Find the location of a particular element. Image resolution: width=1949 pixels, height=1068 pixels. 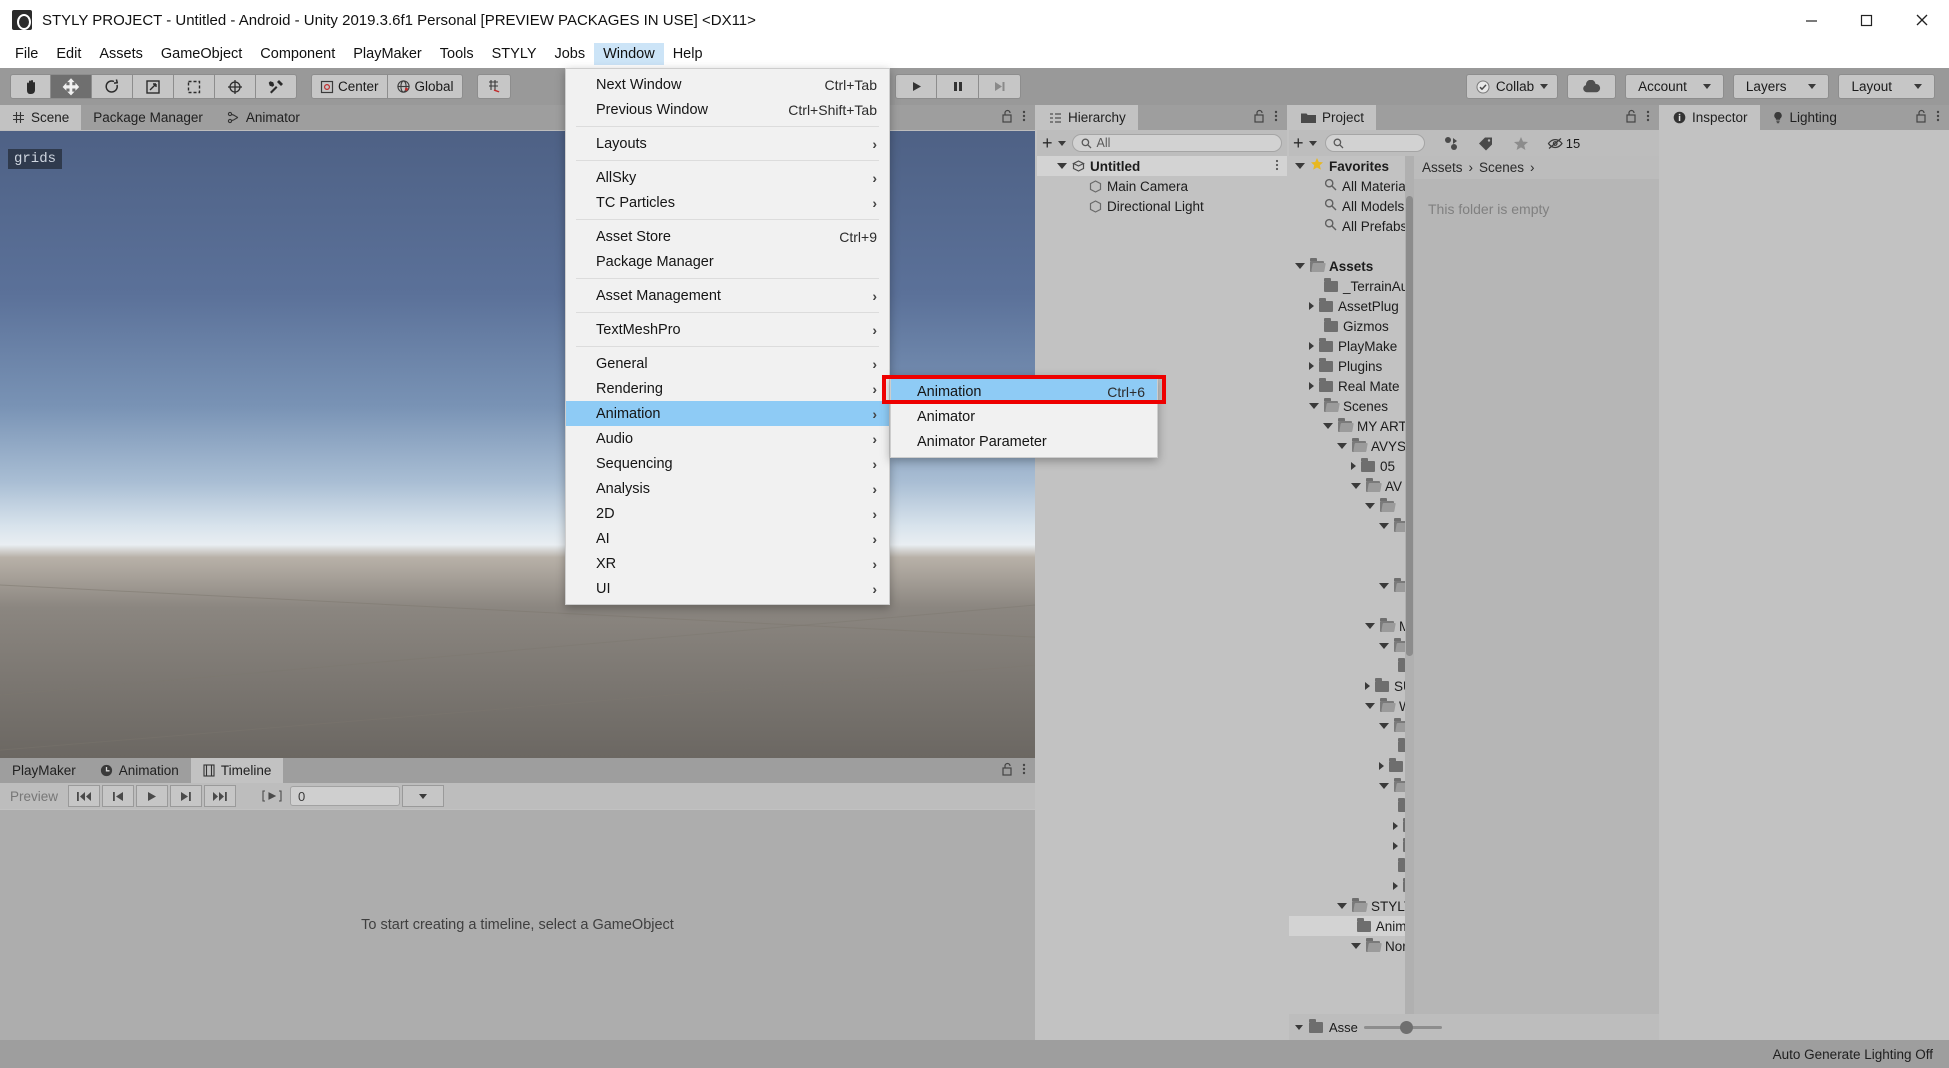

timeline-first-frame-button is located at coordinates (84, 796).